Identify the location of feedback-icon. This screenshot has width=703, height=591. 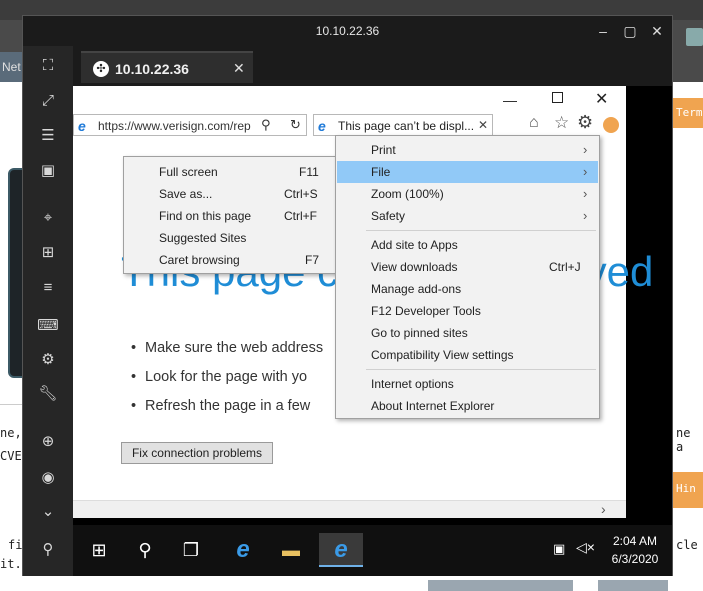
(611, 125).